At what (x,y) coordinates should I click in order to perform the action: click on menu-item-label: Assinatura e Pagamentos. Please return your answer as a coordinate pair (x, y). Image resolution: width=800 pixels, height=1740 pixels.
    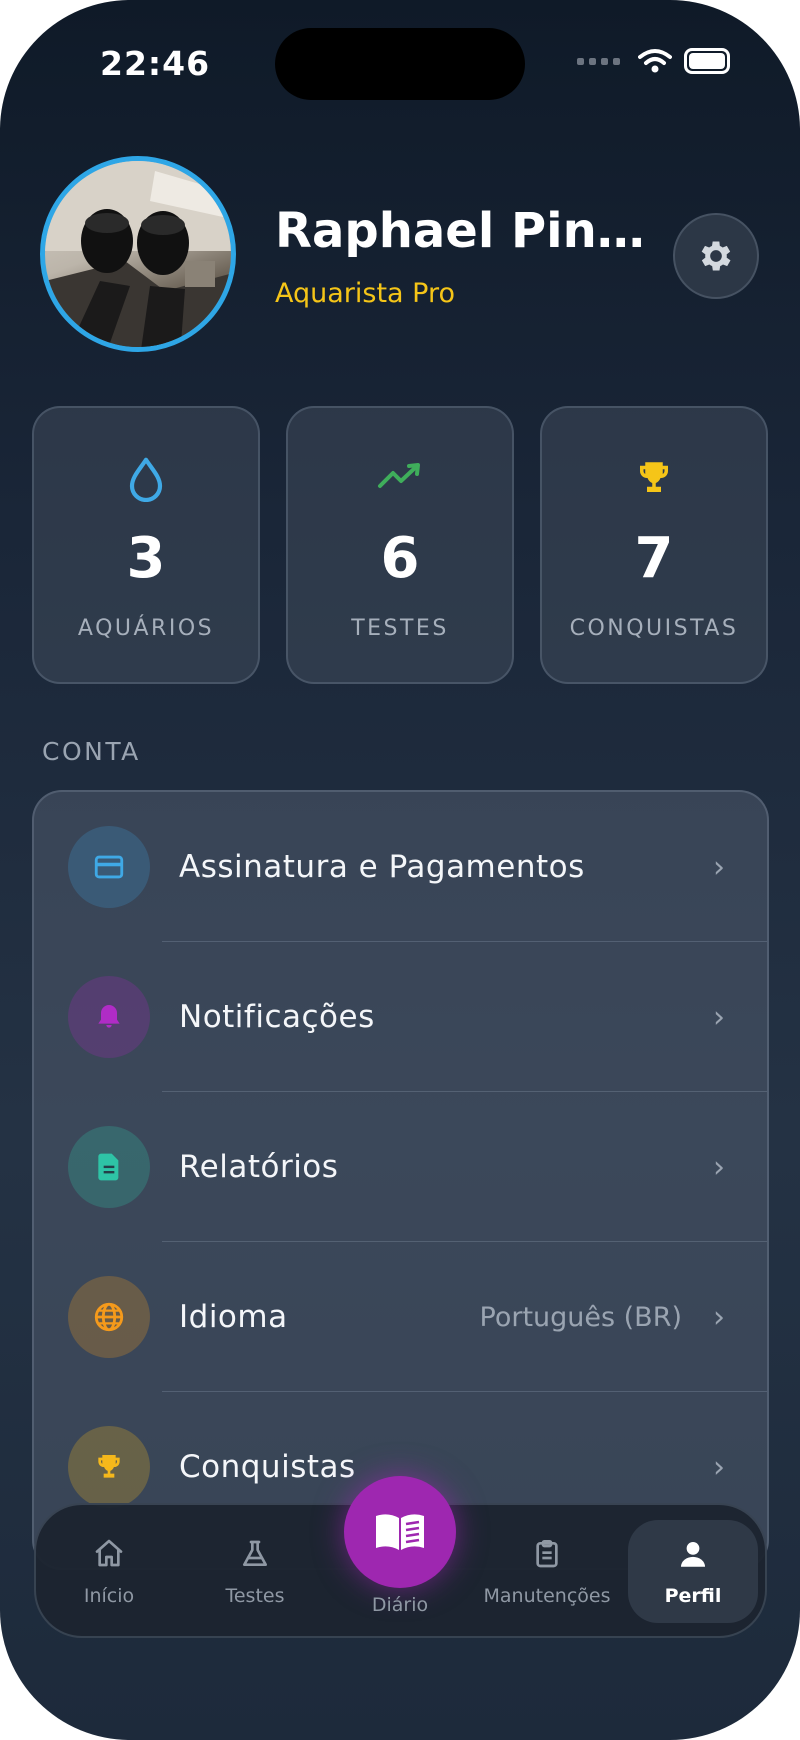
    Looking at the image, I should click on (382, 867).